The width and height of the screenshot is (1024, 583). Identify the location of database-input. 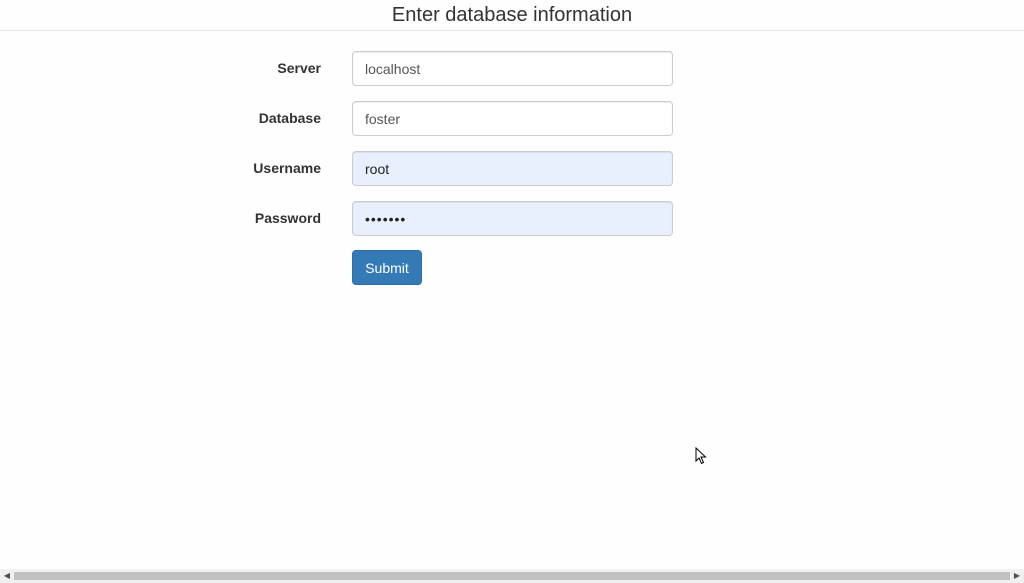
(512, 118).